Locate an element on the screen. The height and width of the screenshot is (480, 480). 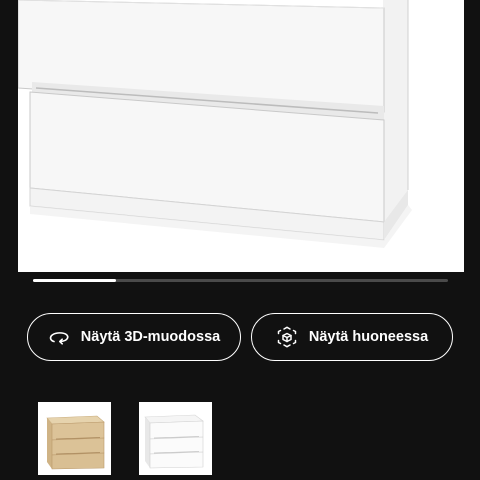
view-3d-label: Näytä 3D-muodossa is located at coordinates (150, 337).